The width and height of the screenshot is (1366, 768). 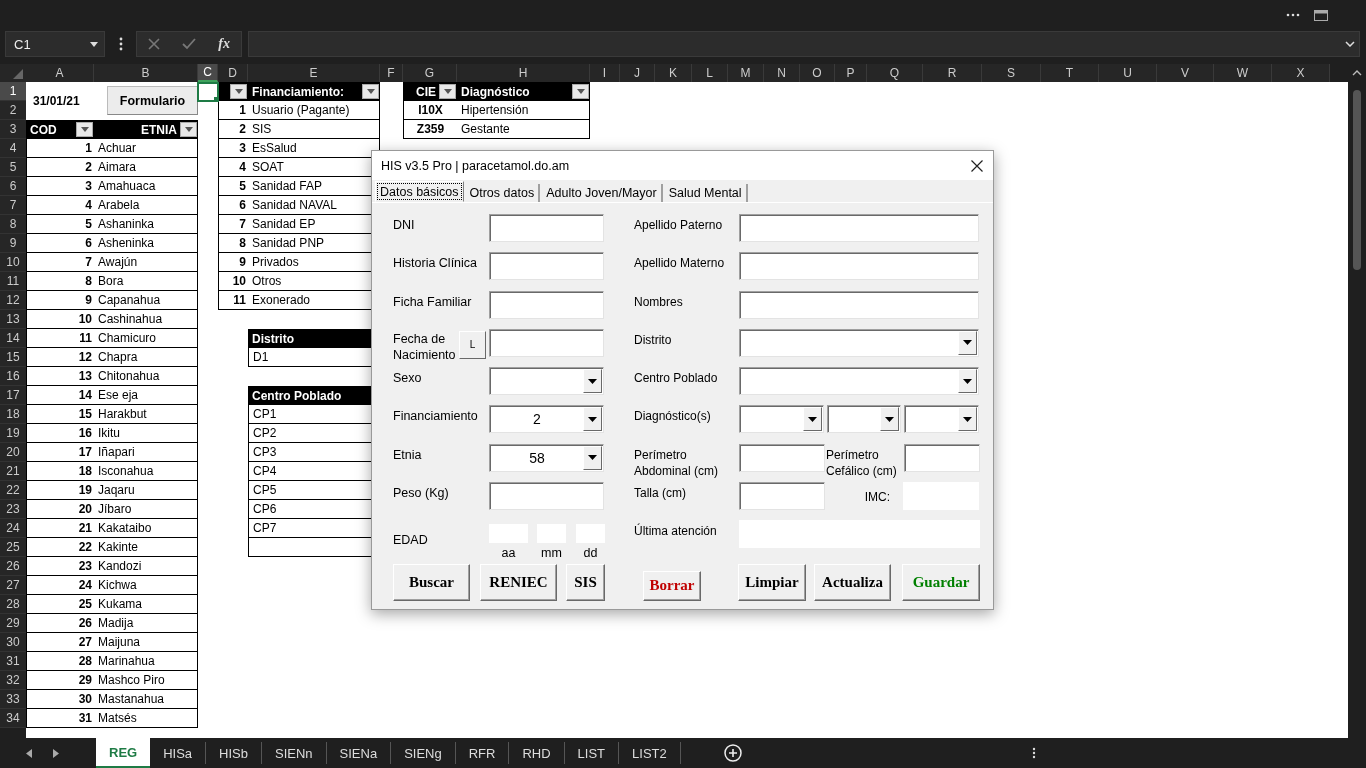 I want to click on row-header: 1, so click(x=13, y=91).